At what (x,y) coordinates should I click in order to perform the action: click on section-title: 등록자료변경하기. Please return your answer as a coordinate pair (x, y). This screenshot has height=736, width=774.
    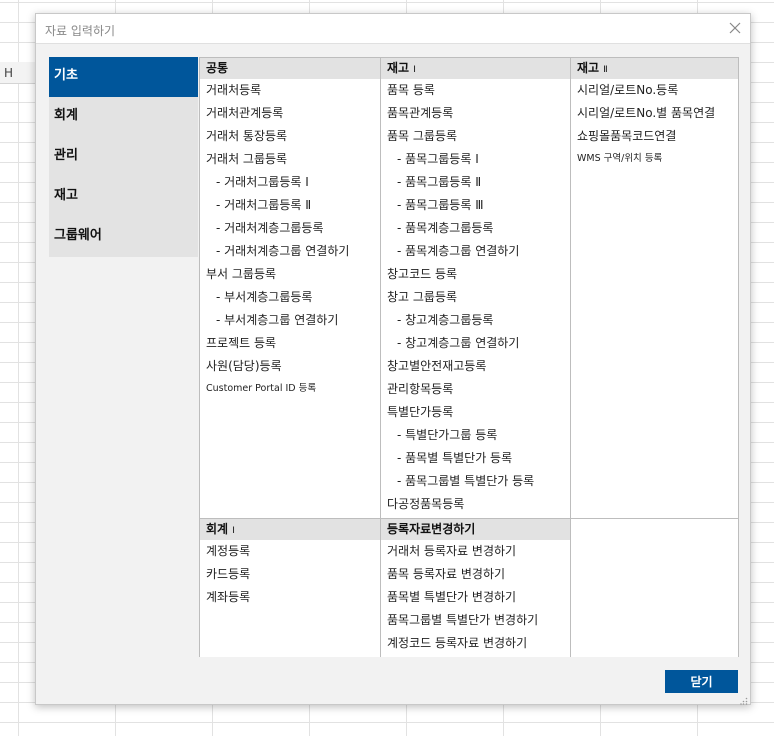
    Looking at the image, I should click on (431, 529).